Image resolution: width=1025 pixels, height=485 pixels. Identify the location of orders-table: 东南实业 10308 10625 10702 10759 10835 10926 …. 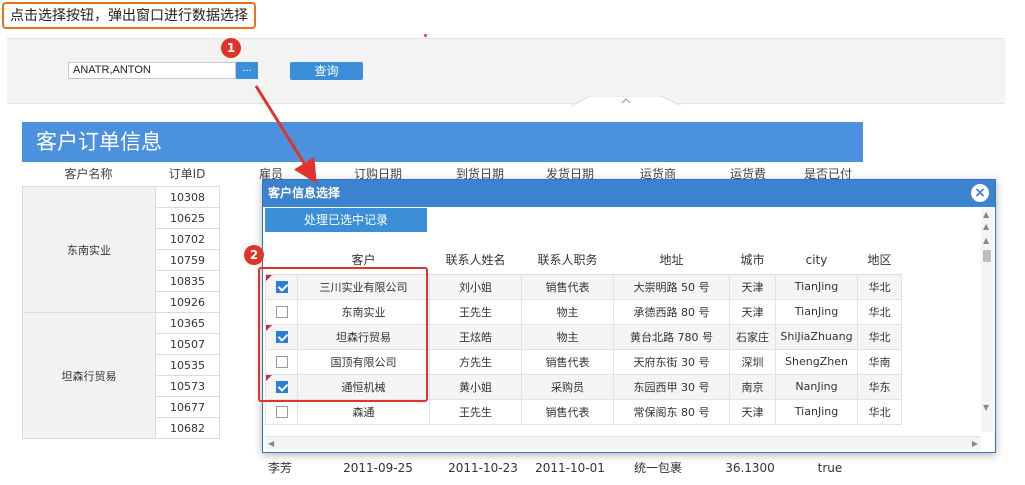
(121, 312).